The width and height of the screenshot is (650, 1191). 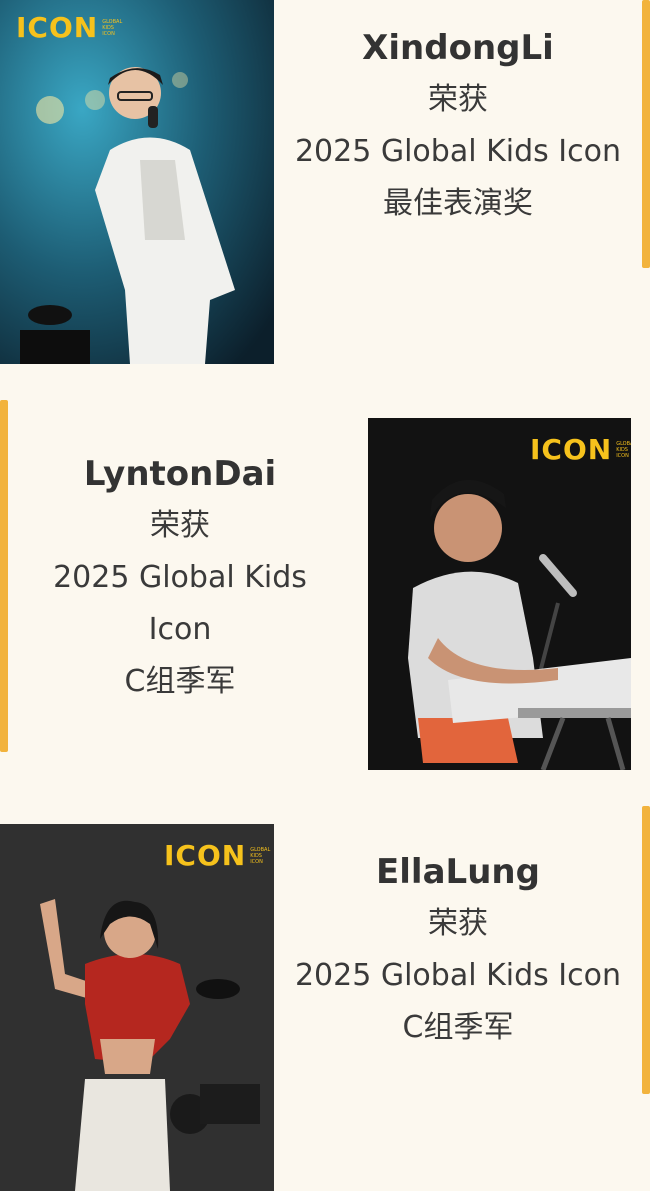 What do you see at coordinates (180, 629) in the screenshot?
I see `award-event-cont: Icon` at bounding box center [180, 629].